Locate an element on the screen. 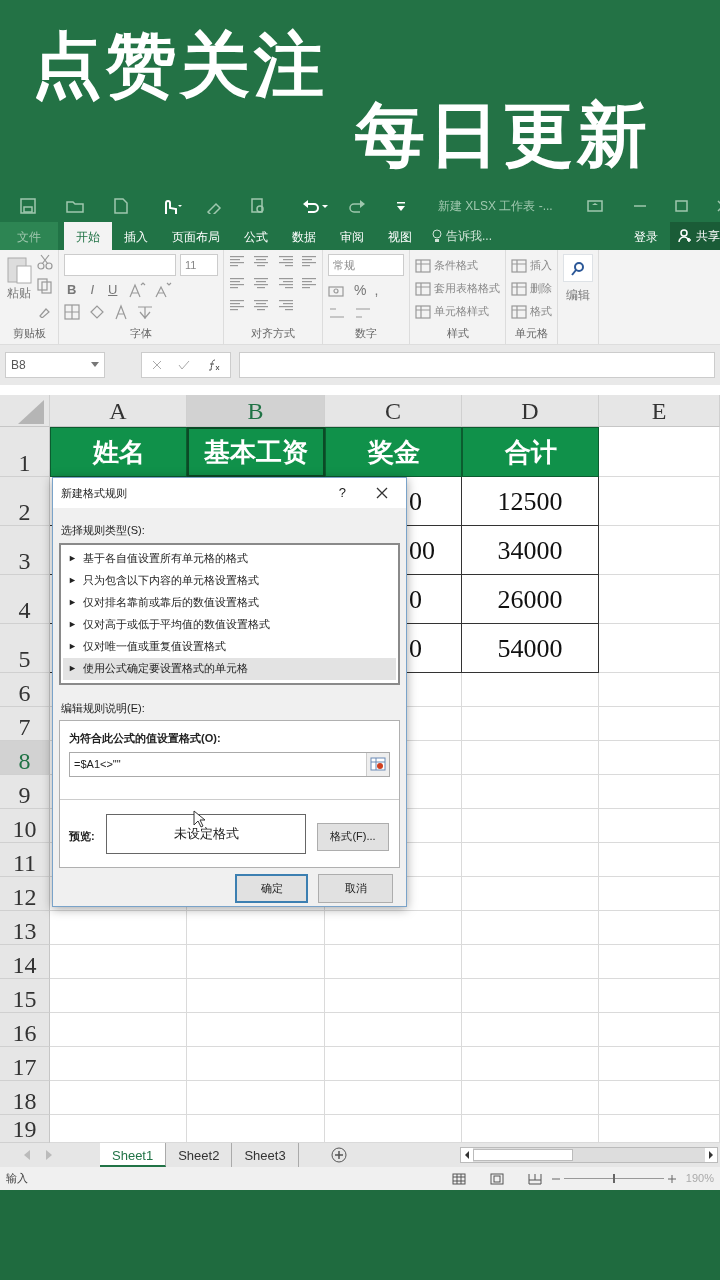  row-header: 19 is located at coordinates (25, 1129).